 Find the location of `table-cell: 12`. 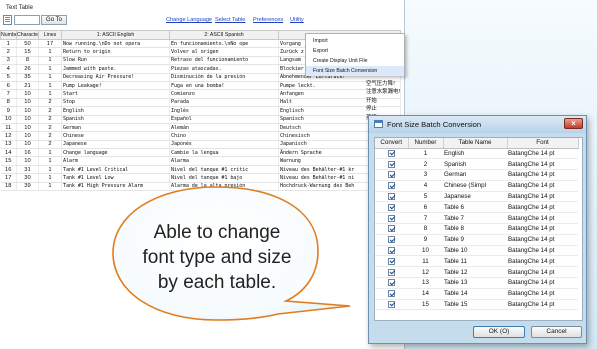

table-cell: 12 is located at coordinates (425, 272).